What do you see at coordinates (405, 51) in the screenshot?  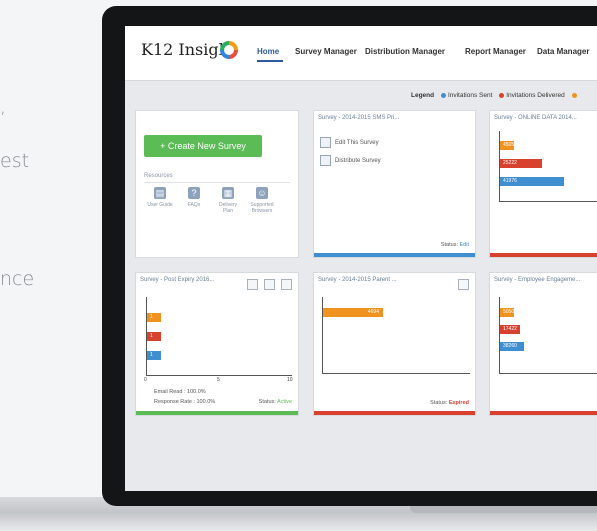 I see `nav-distribution-manager: Distribution Manager` at bounding box center [405, 51].